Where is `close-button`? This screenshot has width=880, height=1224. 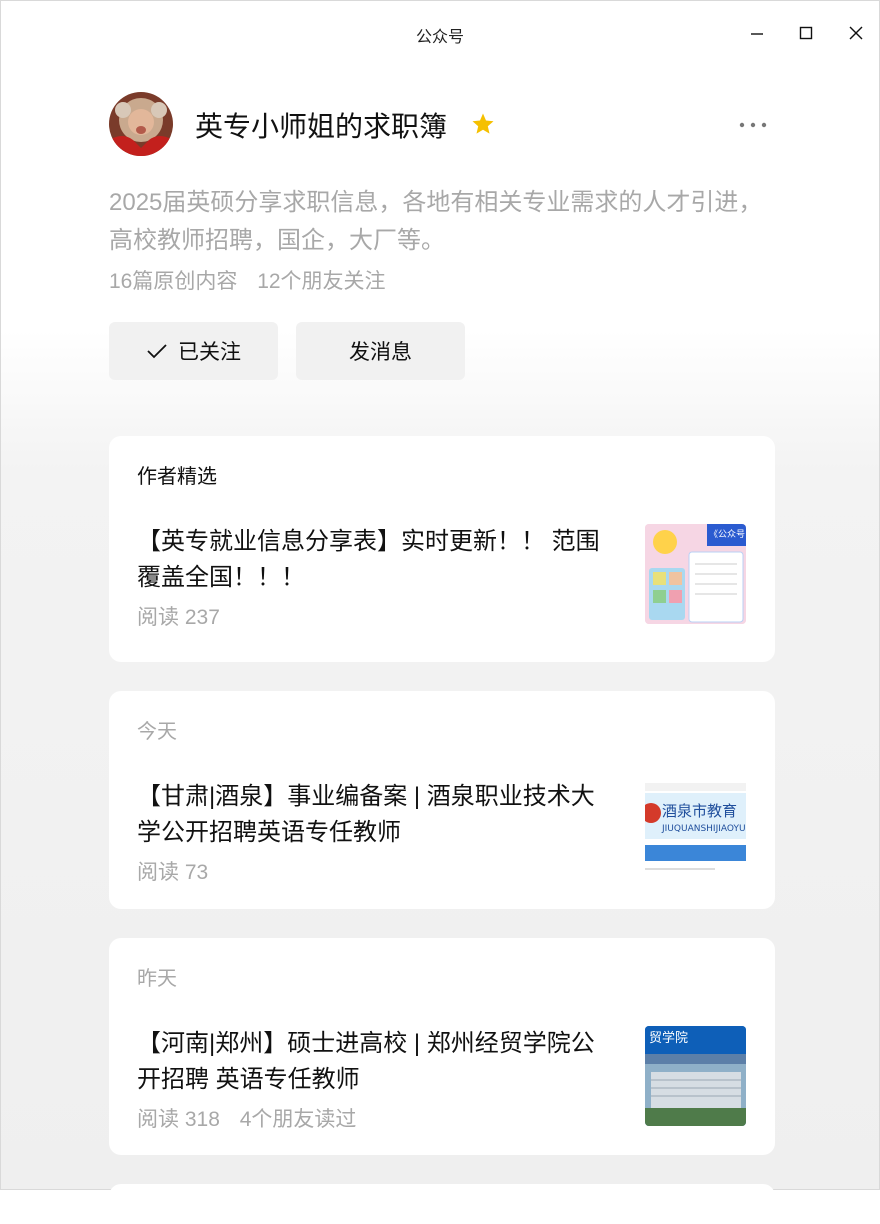
close-button is located at coordinates (856, 33).